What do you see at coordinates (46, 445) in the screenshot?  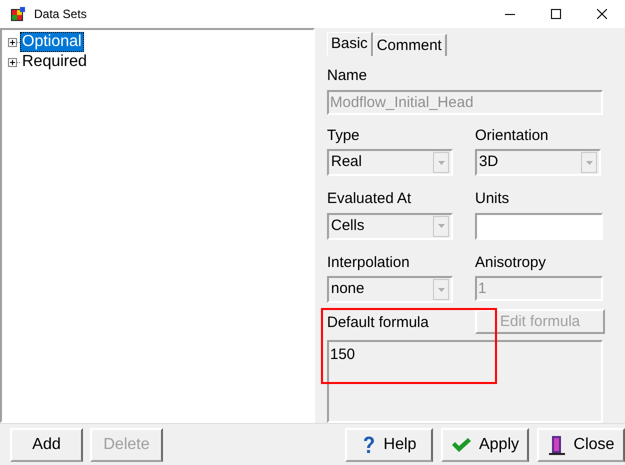 I see `action-button: Add` at bounding box center [46, 445].